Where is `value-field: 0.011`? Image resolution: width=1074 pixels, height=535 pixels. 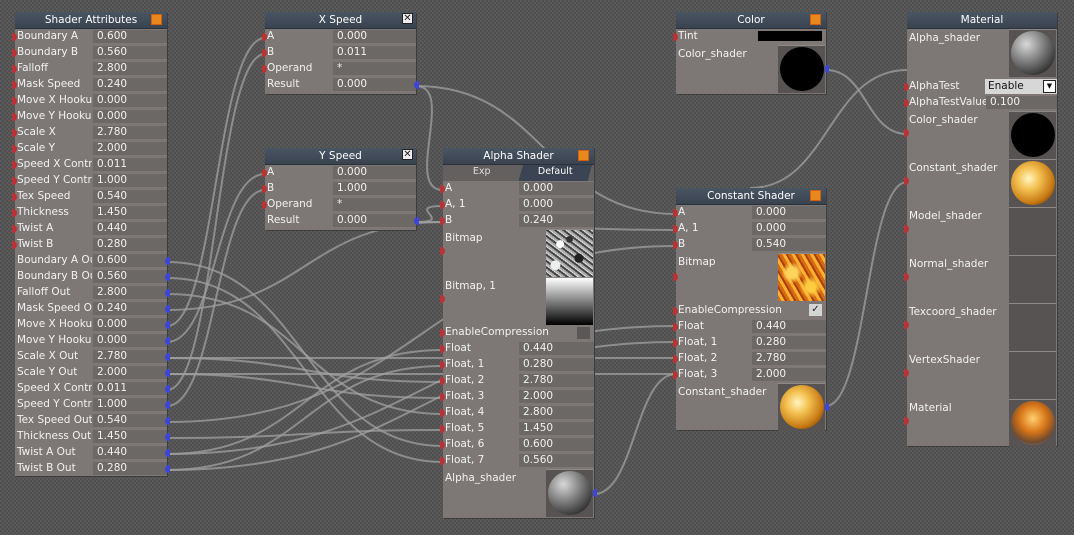 value-field: 0.011 is located at coordinates (374, 52).